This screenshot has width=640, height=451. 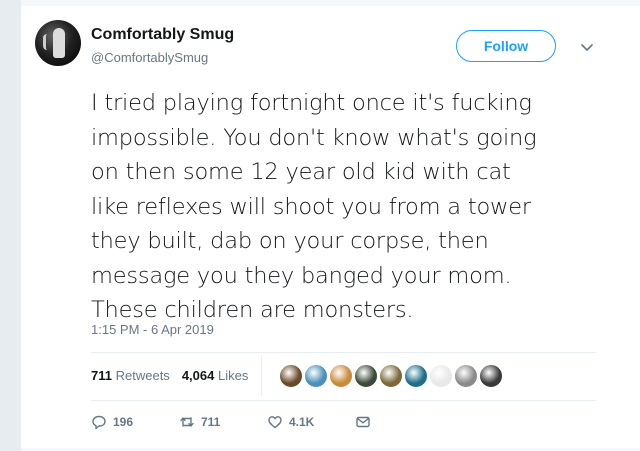 What do you see at coordinates (290, 241) in the screenshot?
I see `tweet-text-line: they built, dab on your corpse, then` at bounding box center [290, 241].